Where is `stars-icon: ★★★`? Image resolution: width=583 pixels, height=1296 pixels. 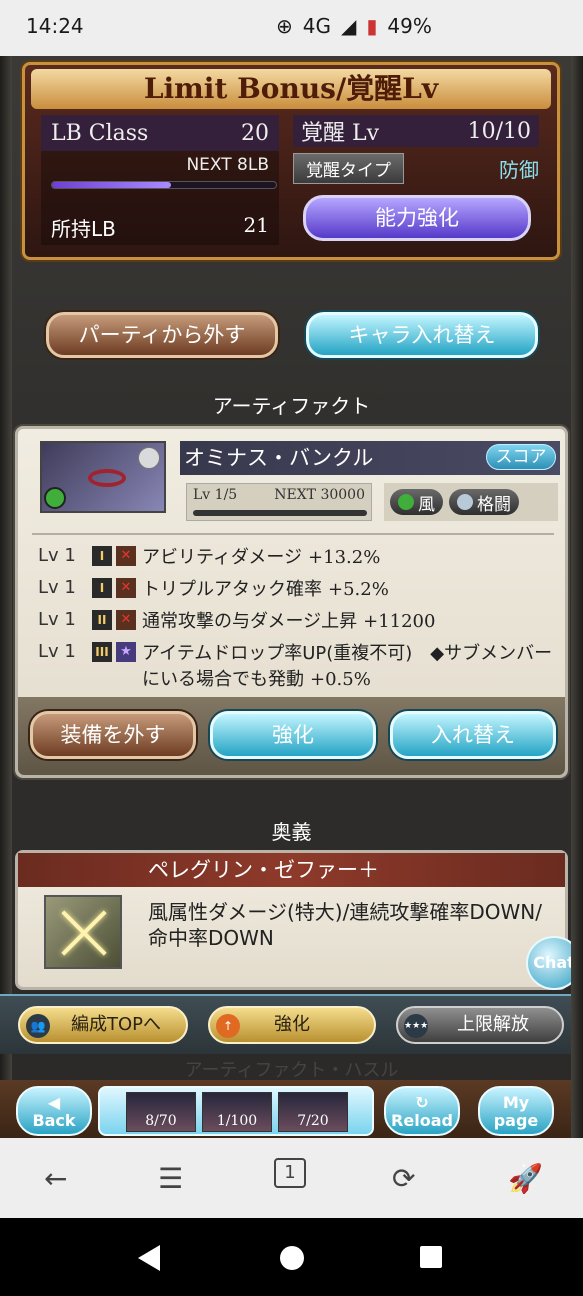 stars-icon: ★★★ is located at coordinates (416, 1026).